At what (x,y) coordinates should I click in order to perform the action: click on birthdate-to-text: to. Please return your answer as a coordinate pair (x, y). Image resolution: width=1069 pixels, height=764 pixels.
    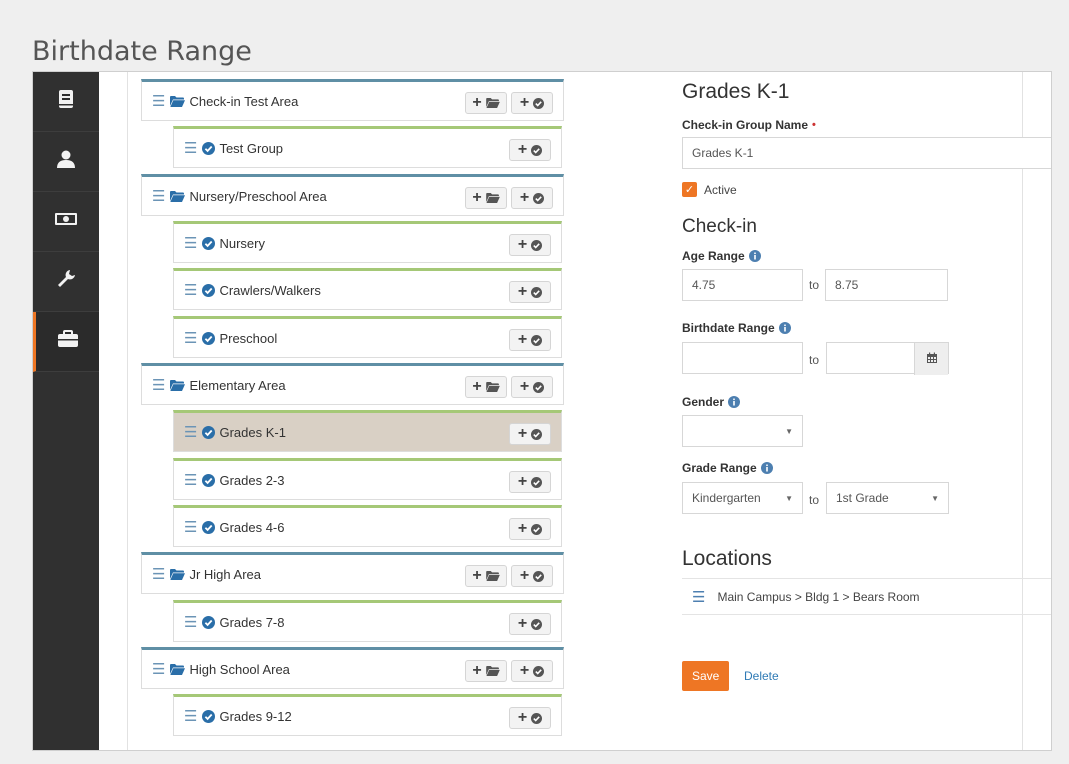
    Looking at the image, I should click on (814, 360).